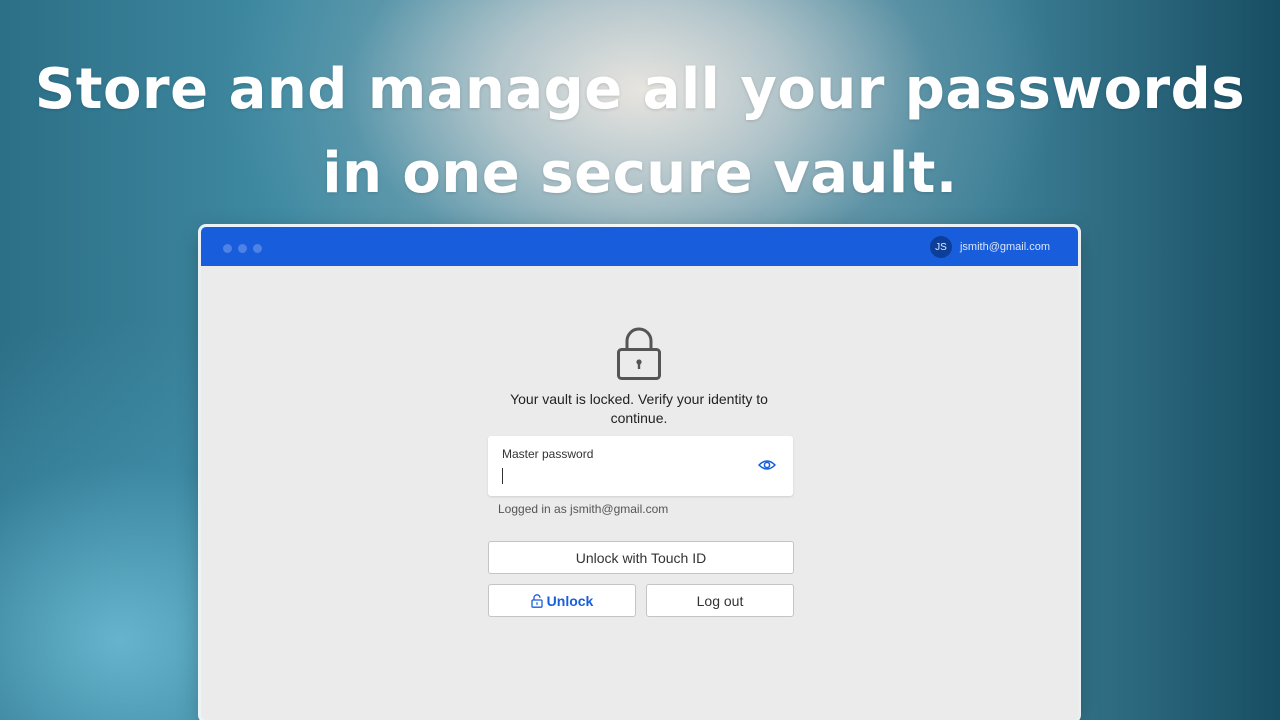 The height and width of the screenshot is (720, 1280). Describe the element at coordinates (502, 476) in the screenshot. I see `text-cursor` at that location.